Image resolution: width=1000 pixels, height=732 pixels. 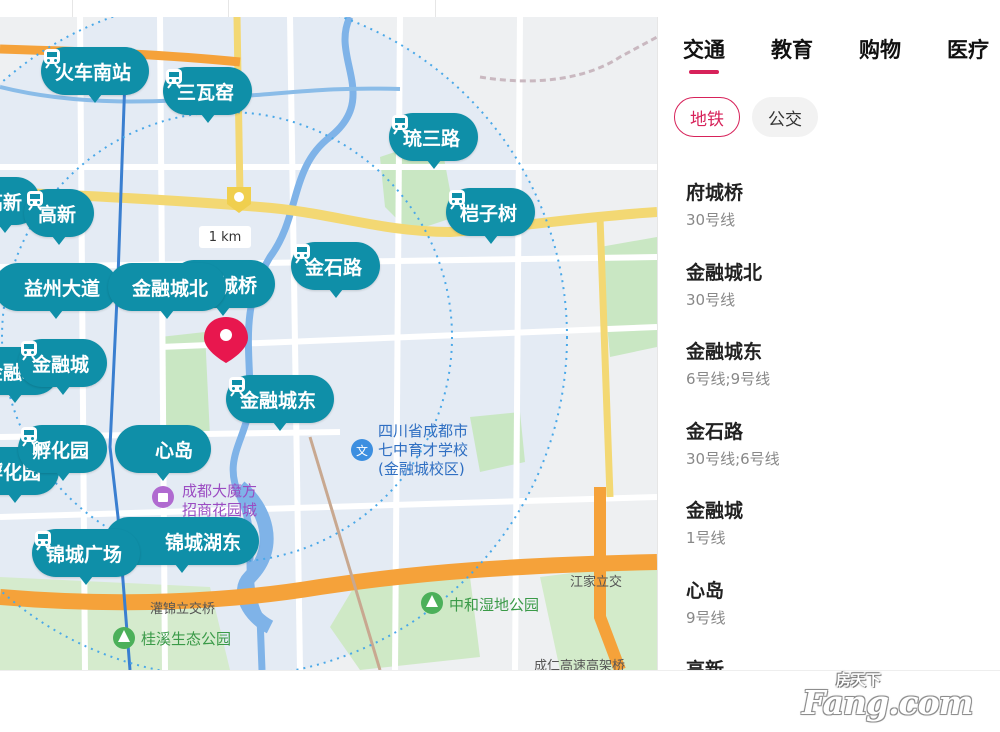 I want to click on station-pin-label: 桤子树, so click(x=489, y=213).